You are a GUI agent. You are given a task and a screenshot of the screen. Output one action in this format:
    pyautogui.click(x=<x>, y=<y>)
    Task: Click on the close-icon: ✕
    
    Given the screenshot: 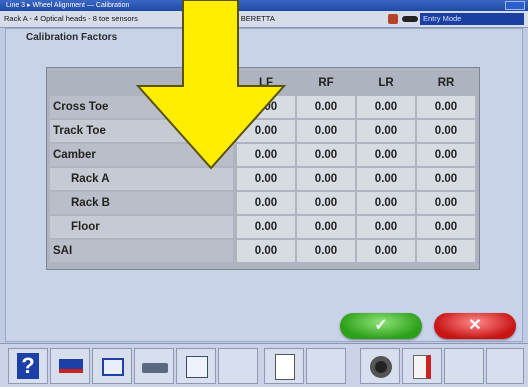 What is the action you would take?
    pyautogui.click(x=475, y=325)
    